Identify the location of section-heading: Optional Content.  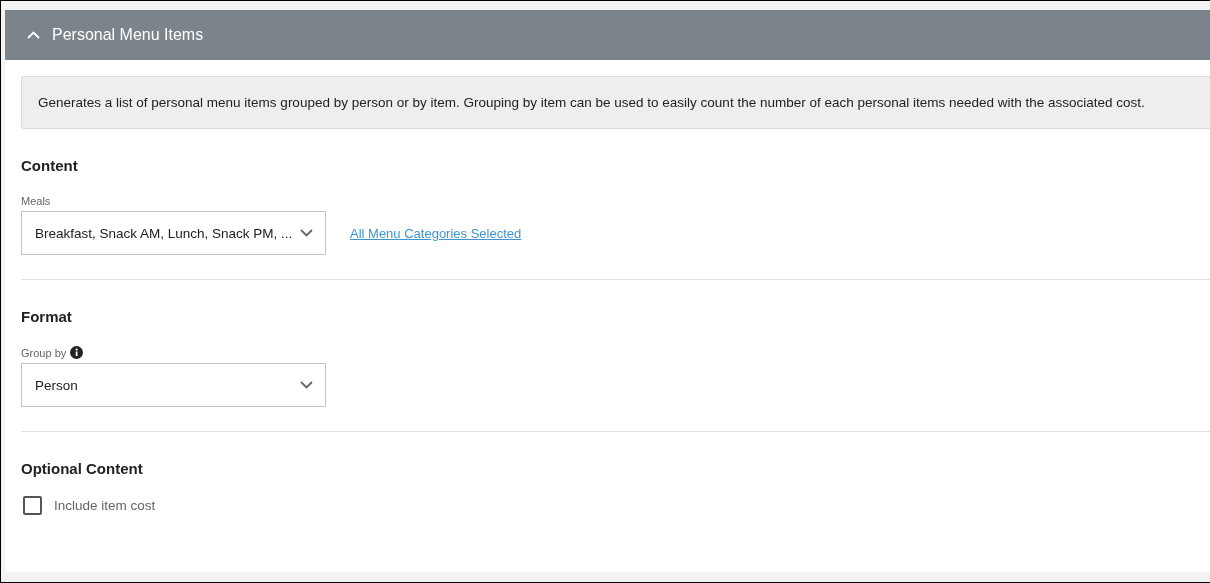
(82, 468).